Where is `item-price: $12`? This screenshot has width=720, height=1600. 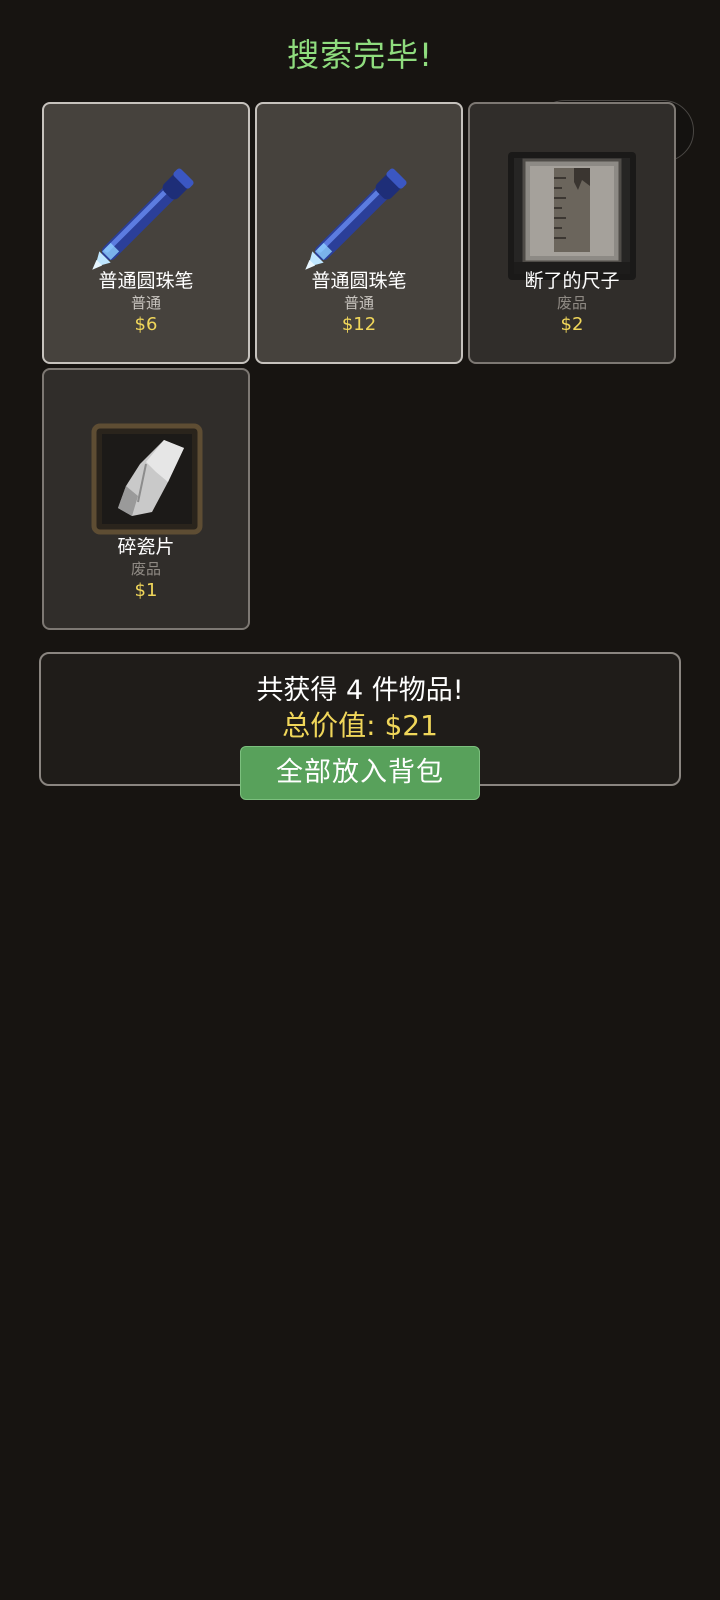
item-price: $12 is located at coordinates (359, 324).